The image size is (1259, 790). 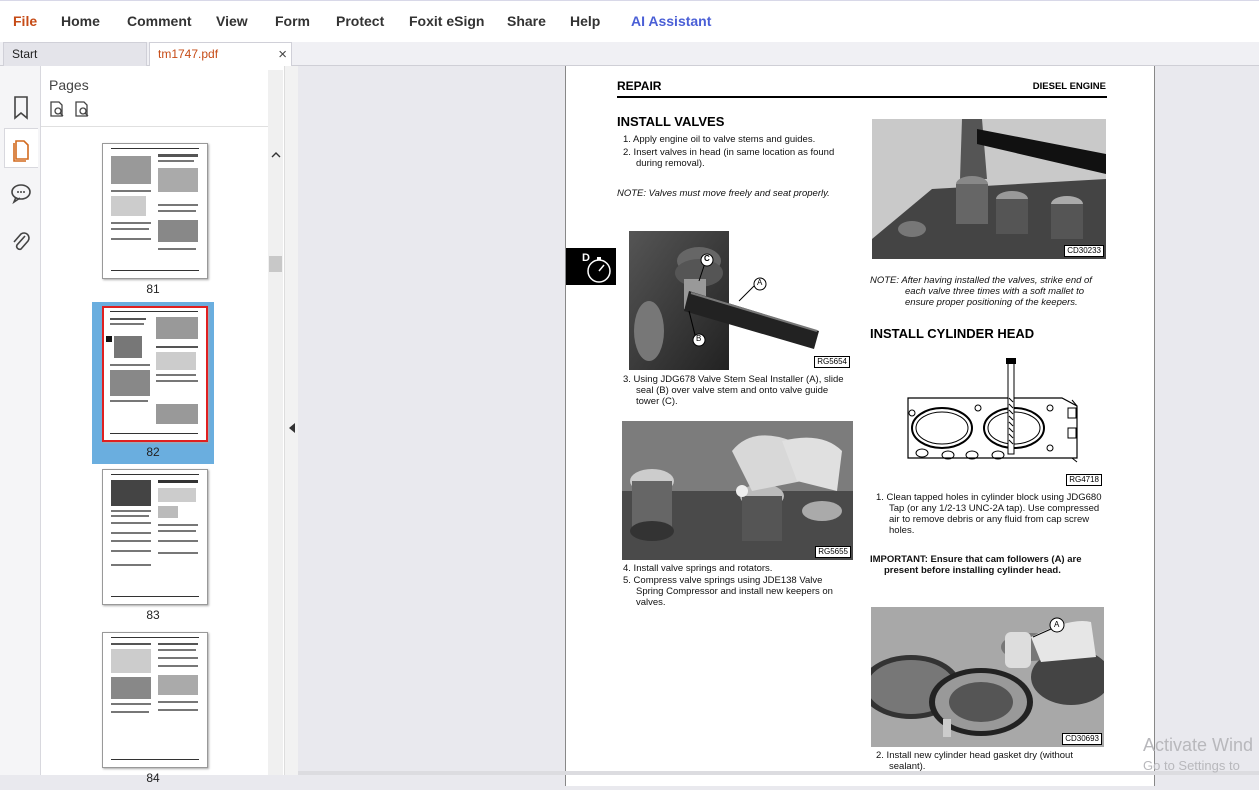 I want to click on valve-seal-installer-figure: A C B RG5654, so click(x=740, y=300).